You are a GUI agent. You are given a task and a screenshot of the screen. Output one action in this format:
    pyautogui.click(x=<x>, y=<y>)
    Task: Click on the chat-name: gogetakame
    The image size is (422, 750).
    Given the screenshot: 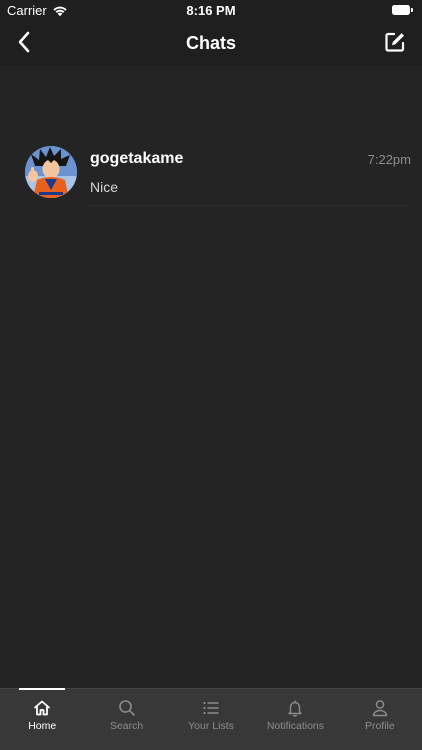 What is the action you would take?
    pyautogui.click(x=137, y=158)
    